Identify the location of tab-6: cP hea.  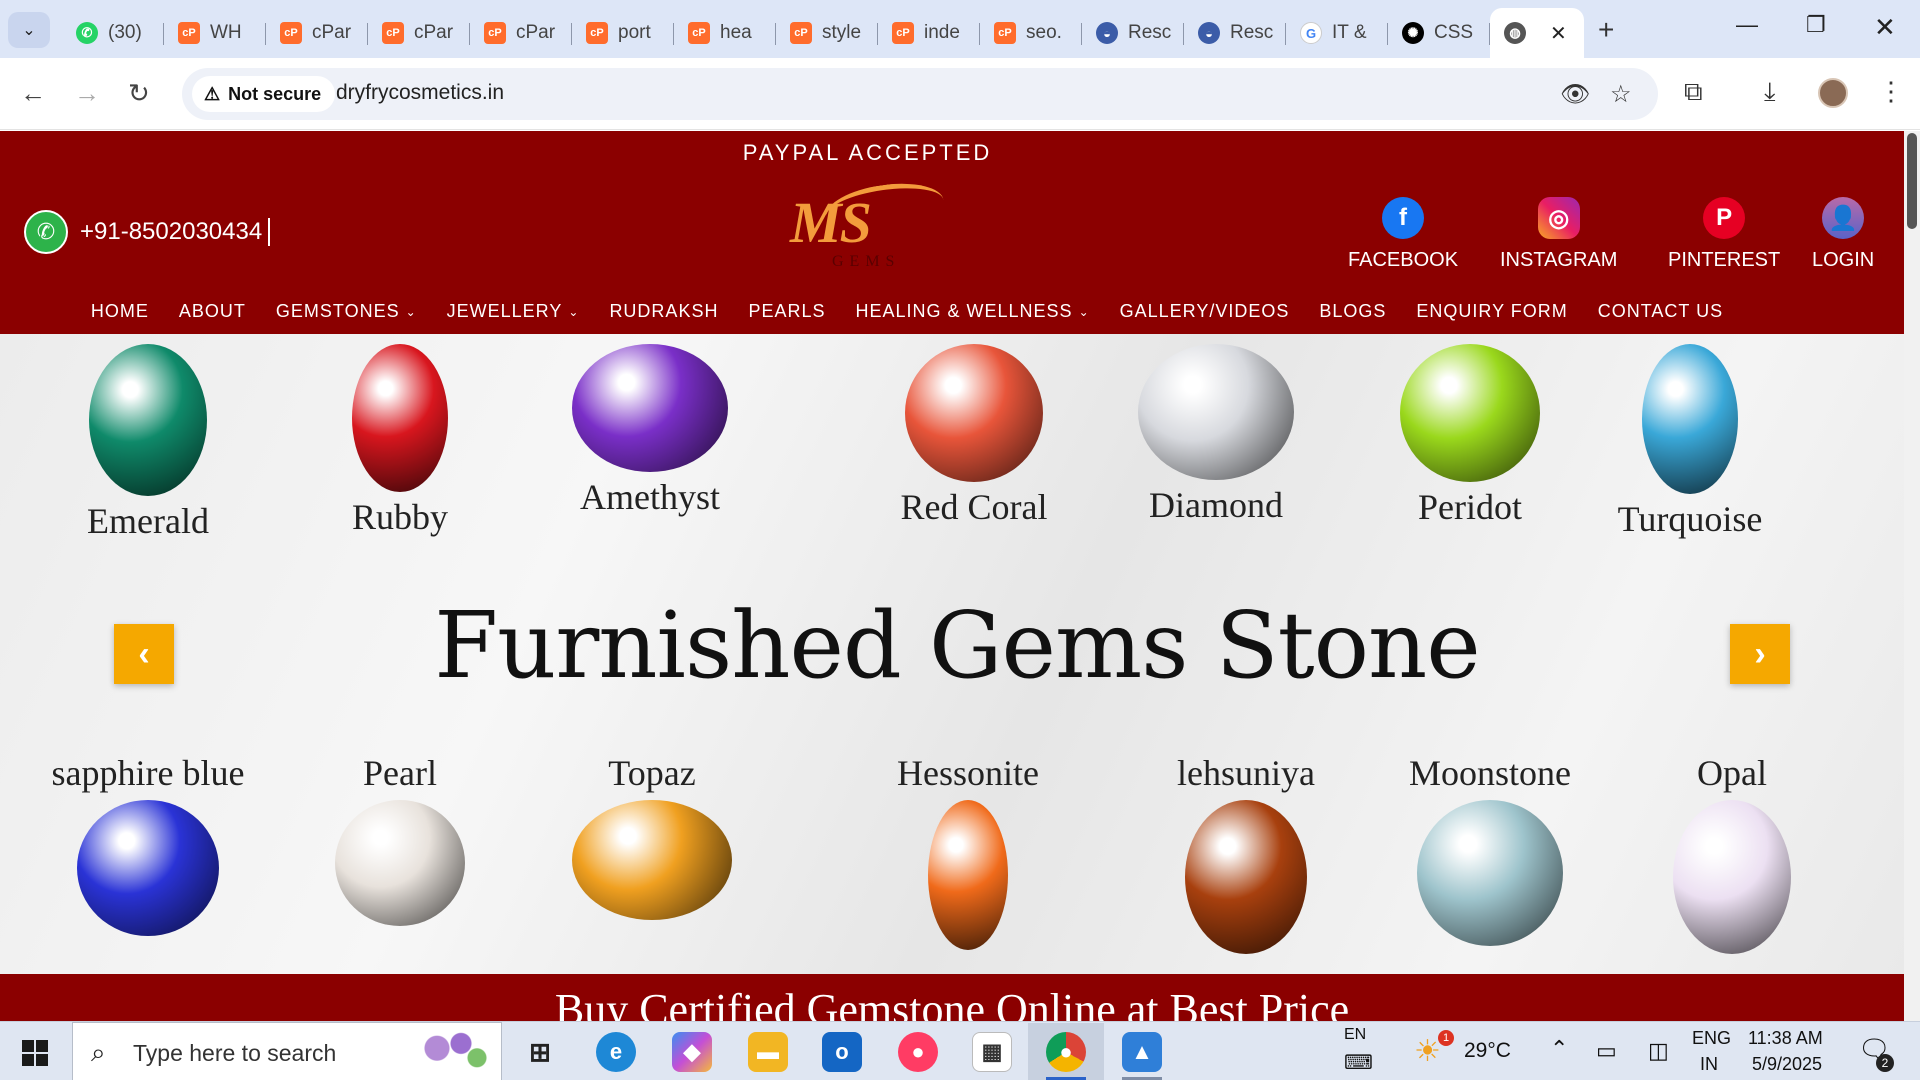
(725, 33).